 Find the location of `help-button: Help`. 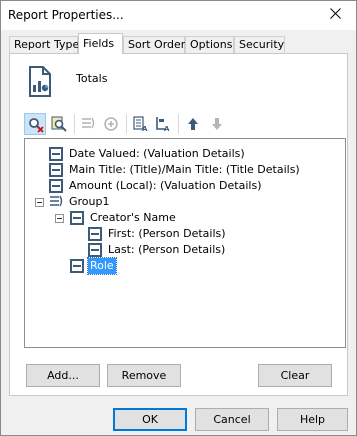

help-button: Help is located at coordinates (312, 419).